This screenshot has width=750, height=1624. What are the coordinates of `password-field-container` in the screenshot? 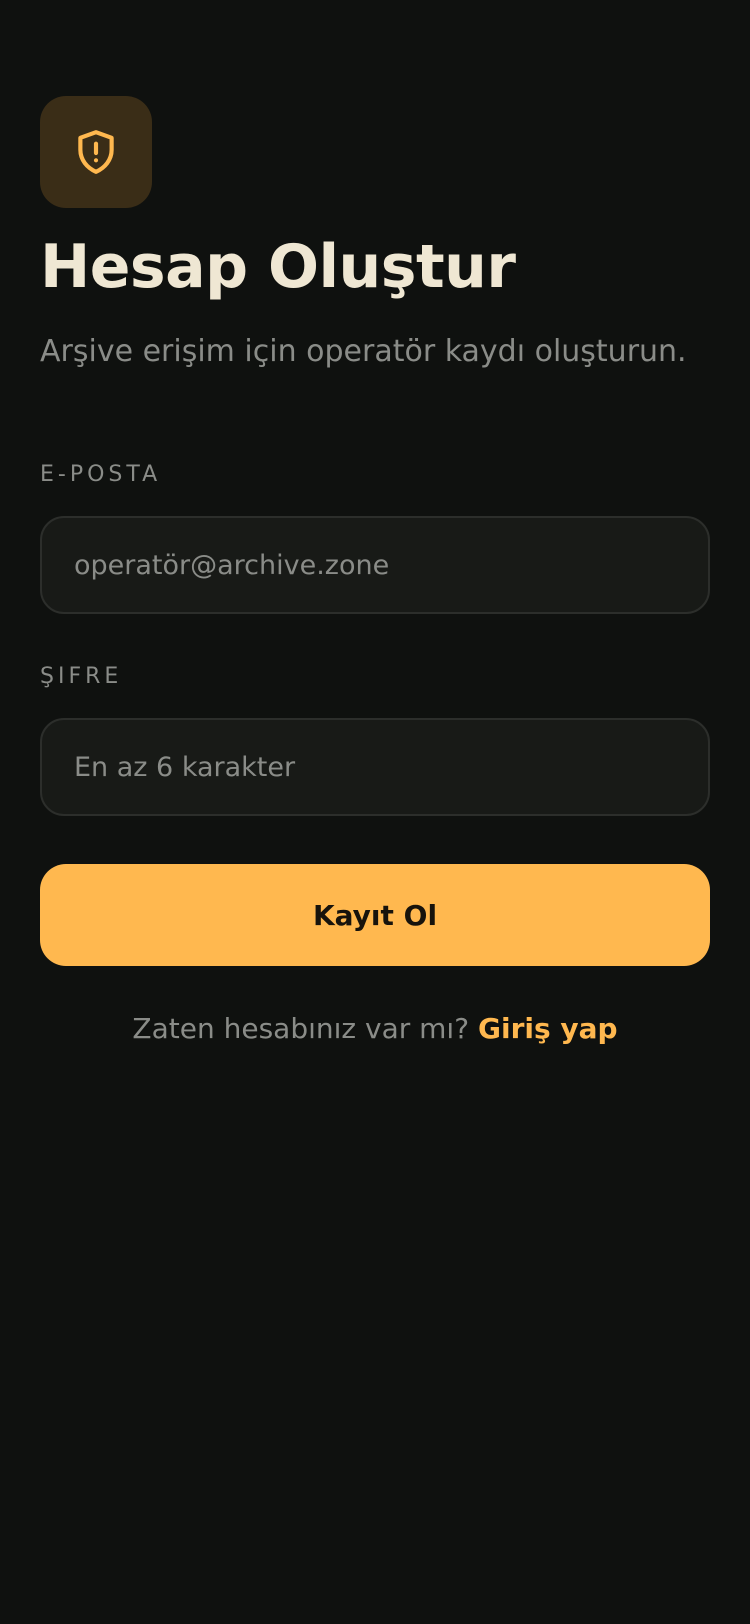 It's located at (375, 767).